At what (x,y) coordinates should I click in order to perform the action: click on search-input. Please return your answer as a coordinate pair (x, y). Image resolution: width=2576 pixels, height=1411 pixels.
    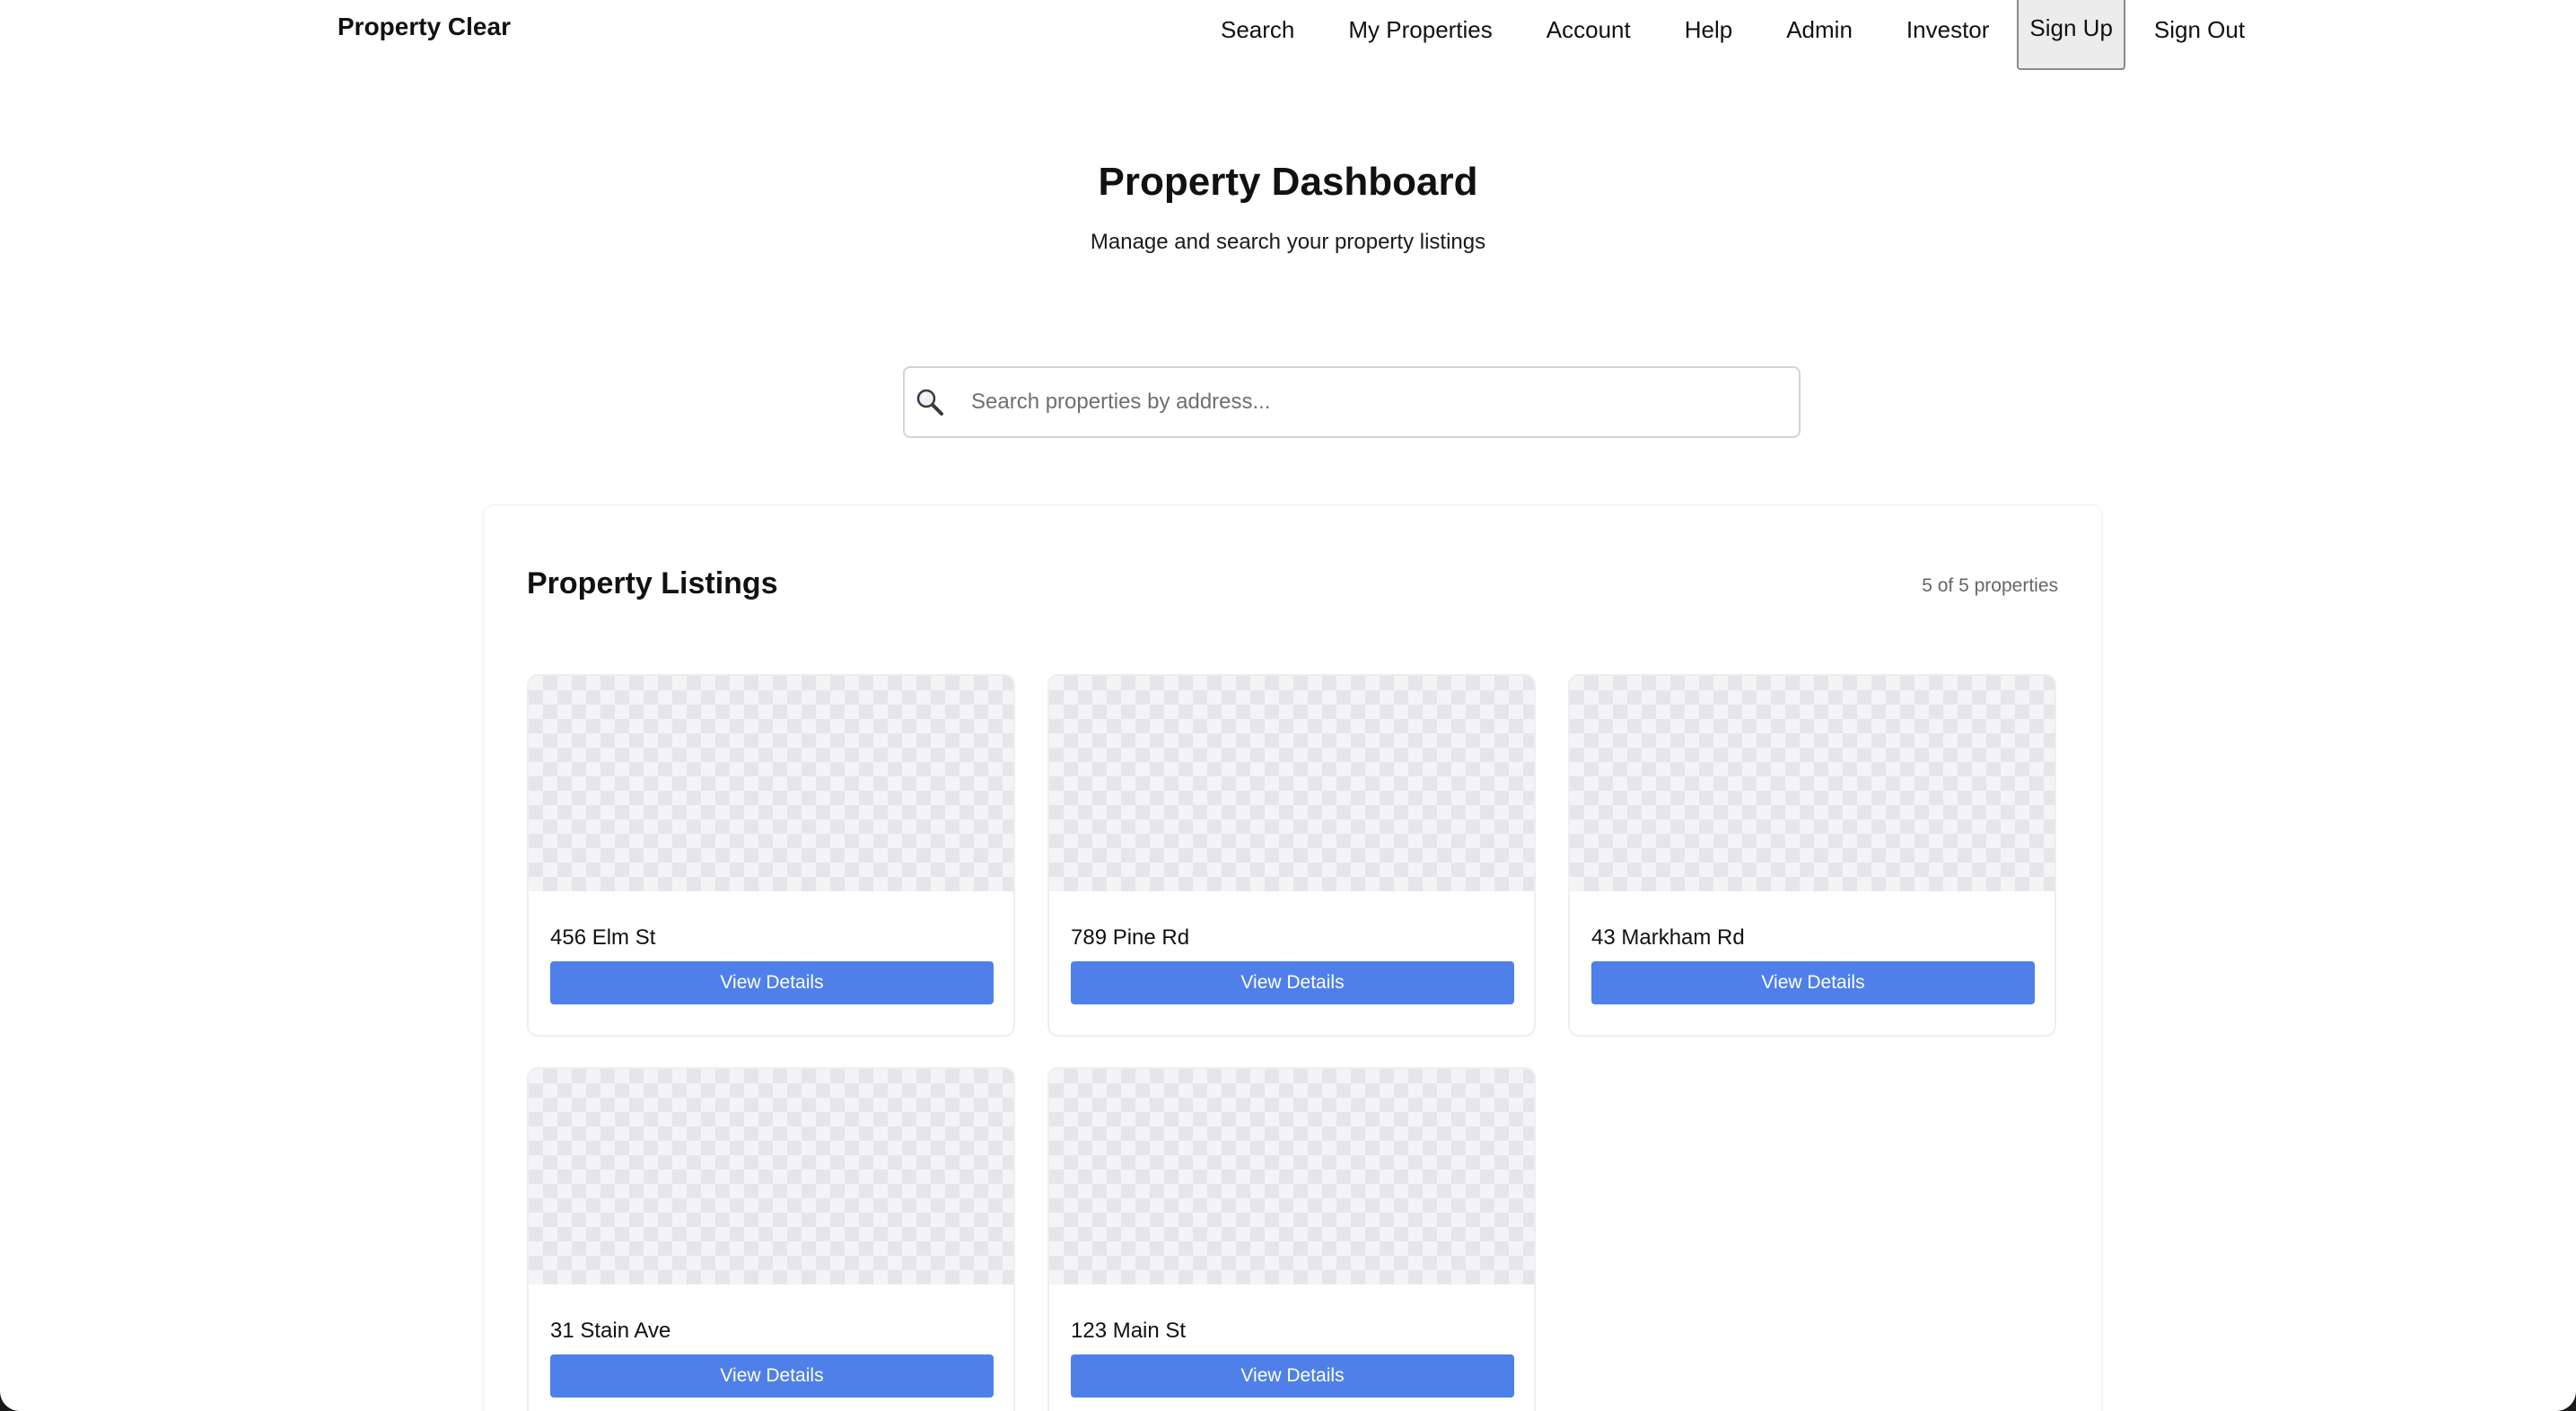
    Looking at the image, I should click on (1375, 402).